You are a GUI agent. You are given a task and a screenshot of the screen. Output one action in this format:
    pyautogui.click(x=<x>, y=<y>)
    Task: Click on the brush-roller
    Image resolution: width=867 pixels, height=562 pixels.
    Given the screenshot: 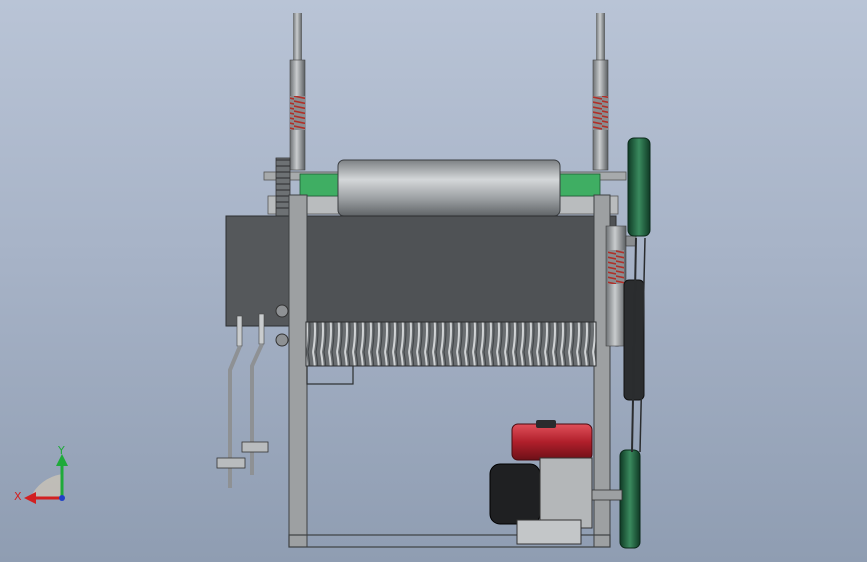 What is the action you would take?
    pyautogui.click(x=451, y=344)
    